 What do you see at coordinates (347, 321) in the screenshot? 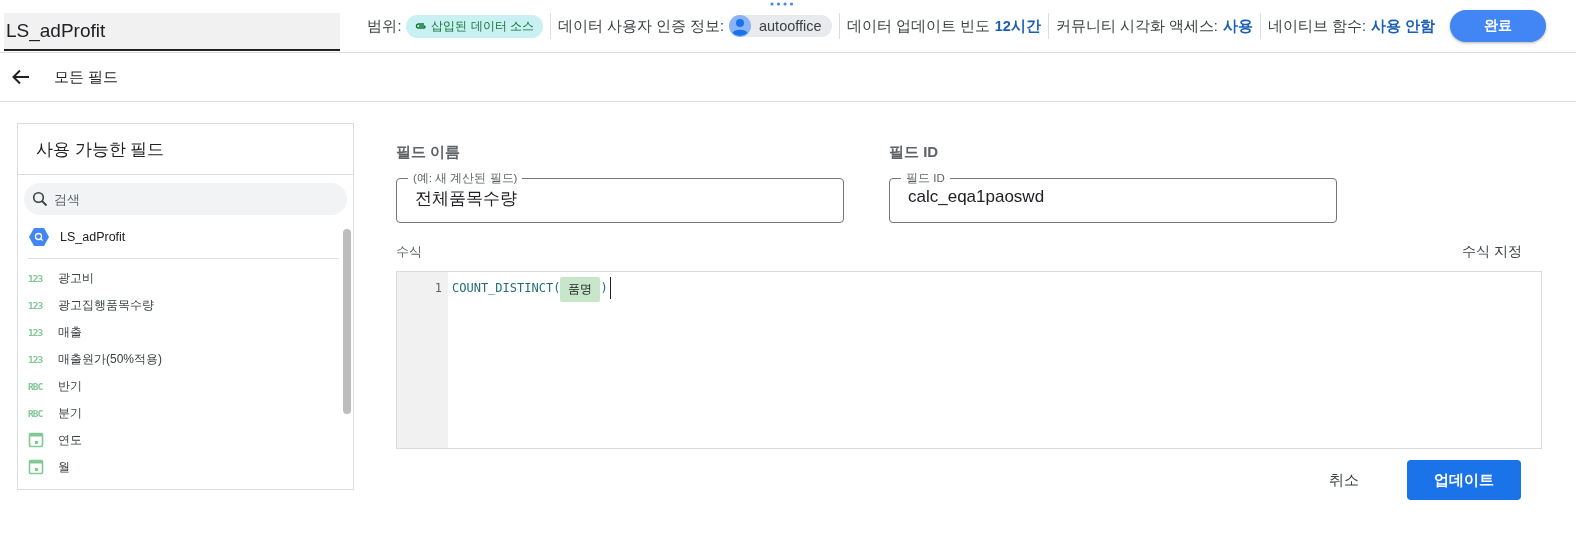
I see `scrollbar-thumb` at bounding box center [347, 321].